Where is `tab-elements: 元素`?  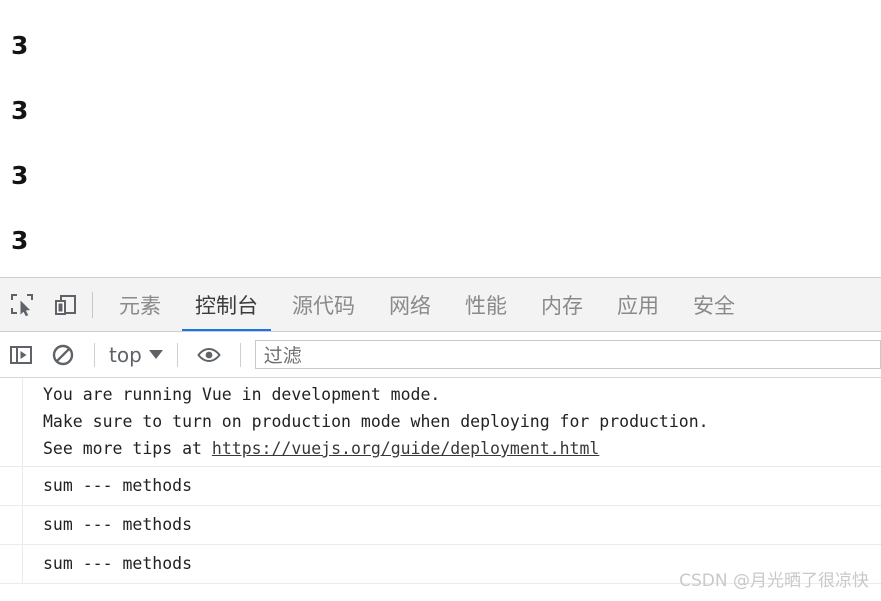 tab-elements: 元素 is located at coordinates (140, 304).